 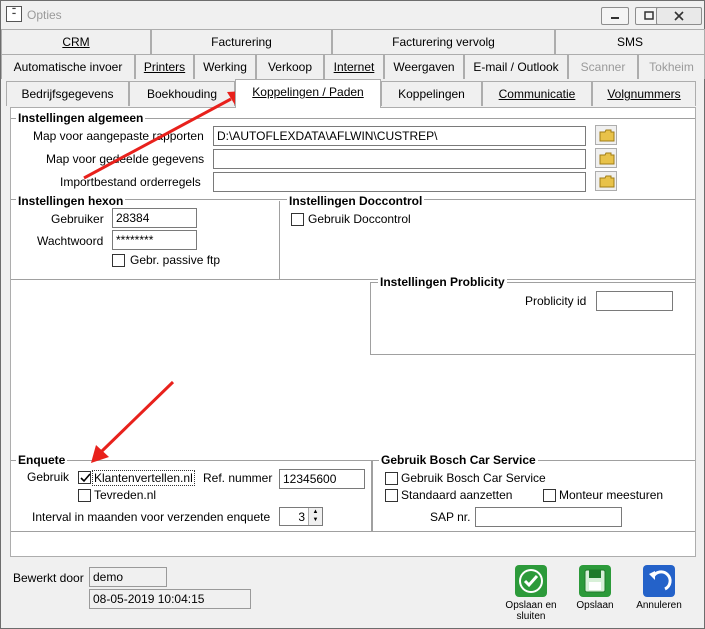 What do you see at coordinates (133, 421) in the screenshot?
I see `arrow-to-checkbox` at bounding box center [133, 421].